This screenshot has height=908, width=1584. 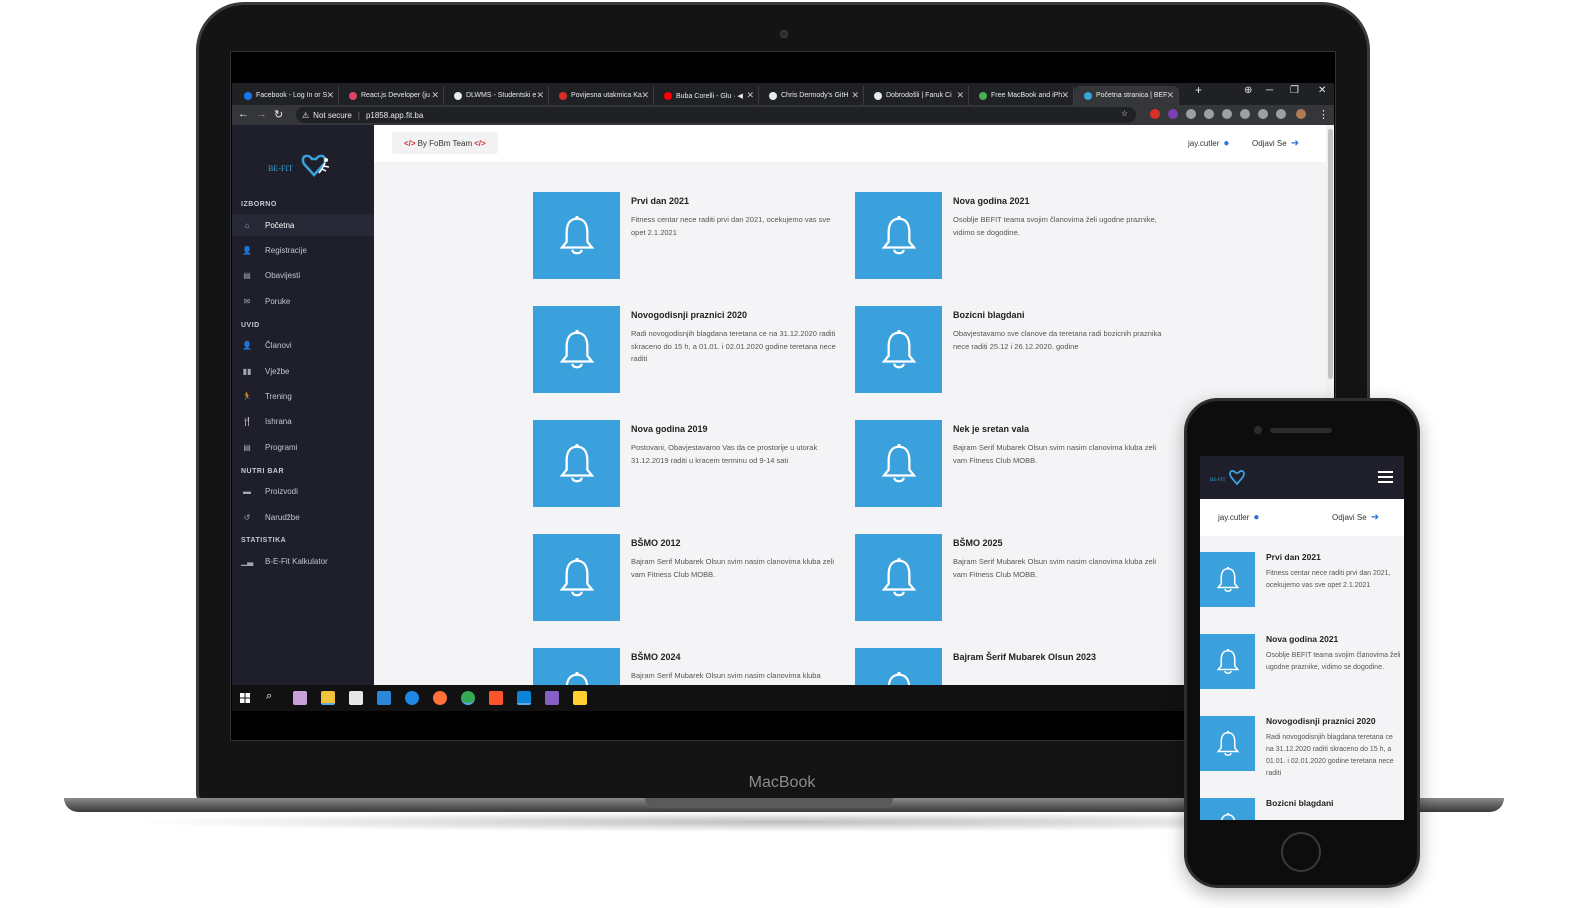 What do you see at coordinates (1330, 254) in the screenshot?
I see `scrollbar-thumb` at bounding box center [1330, 254].